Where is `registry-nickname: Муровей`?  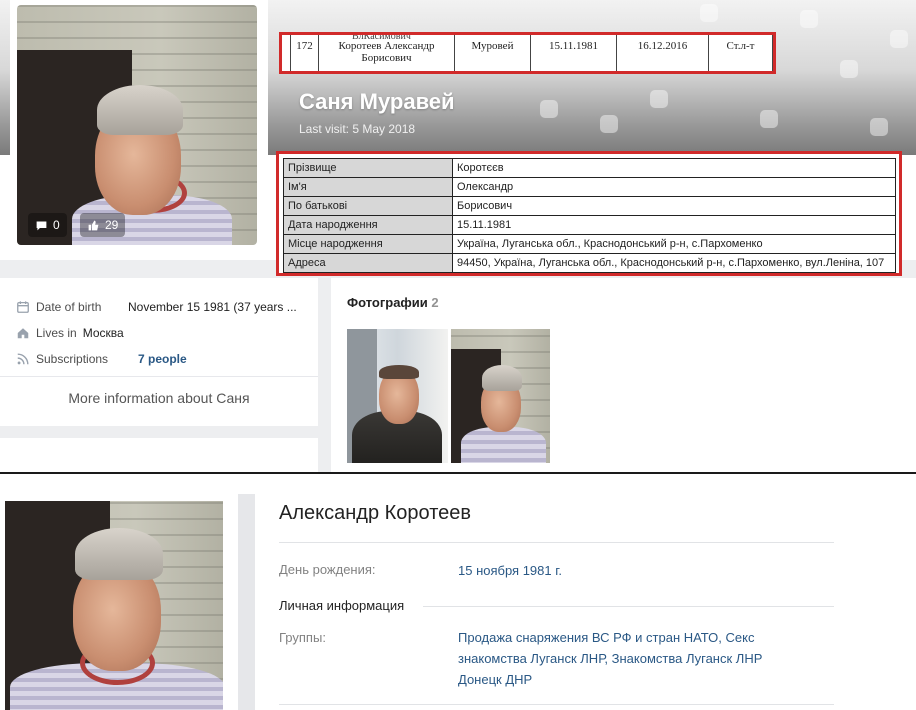
registry-nickname: Муровей is located at coordinates (492, 53).